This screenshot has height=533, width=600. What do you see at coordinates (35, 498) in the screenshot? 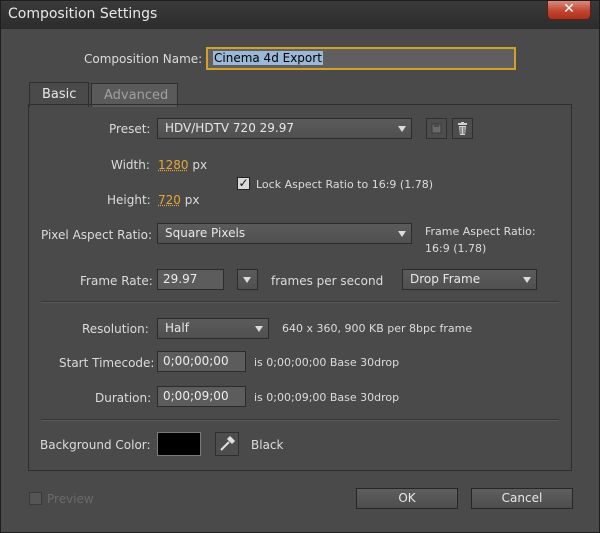
I see `preview-checkbox` at bounding box center [35, 498].